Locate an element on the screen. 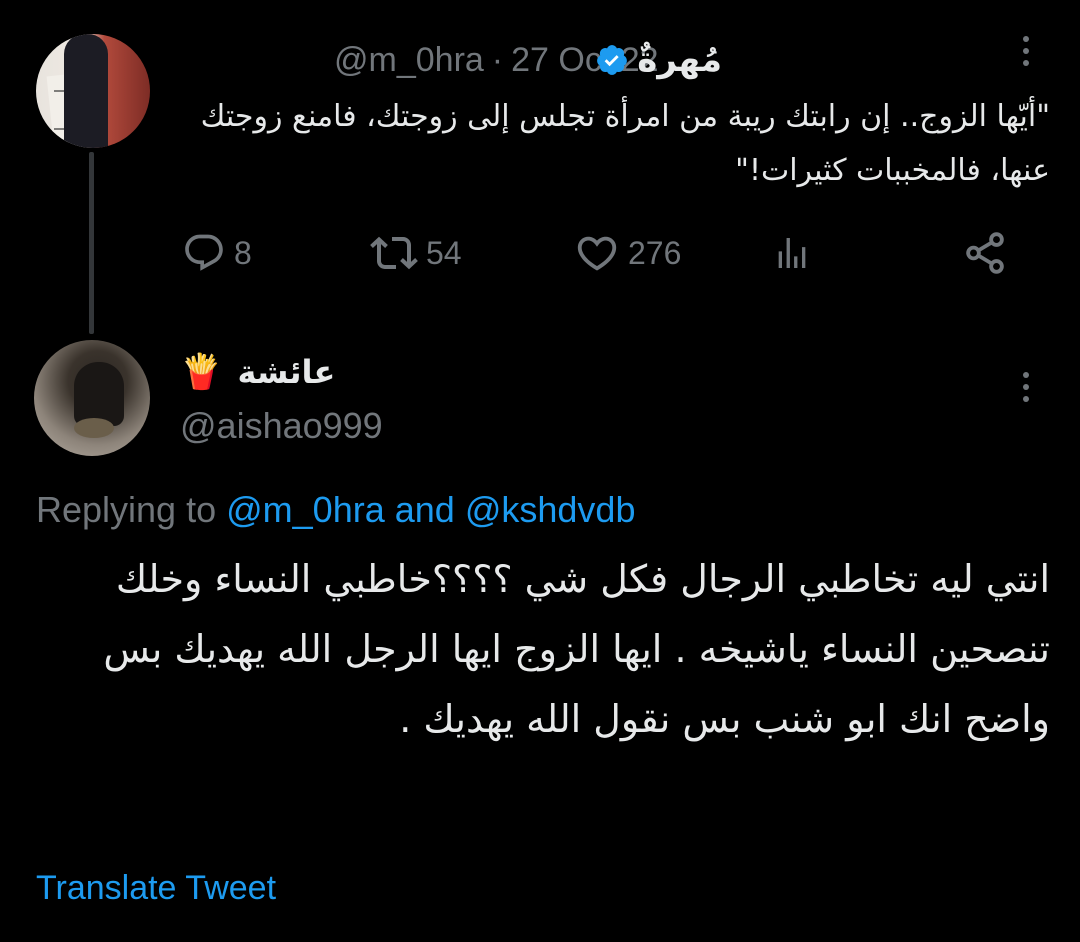 This screenshot has width=1080, height=942. fries-emoji-icon: 🍟 is located at coordinates (201, 372).